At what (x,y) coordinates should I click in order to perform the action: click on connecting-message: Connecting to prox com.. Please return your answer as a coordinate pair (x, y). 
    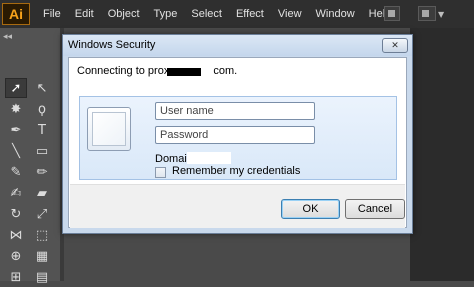
    Looking at the image, I should click on (157, 71).